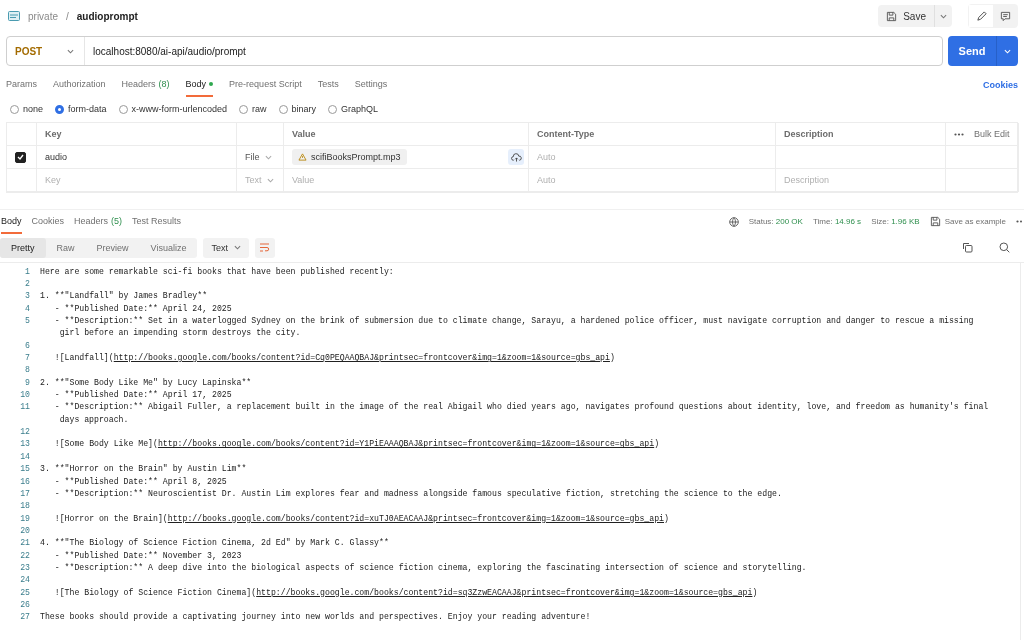 The width and height of the screenshot is (1024, 640). What do you see at coordinates (21, 85) in the screenshot?
I see `request-tab: Params` at bounding box center [21, 85].